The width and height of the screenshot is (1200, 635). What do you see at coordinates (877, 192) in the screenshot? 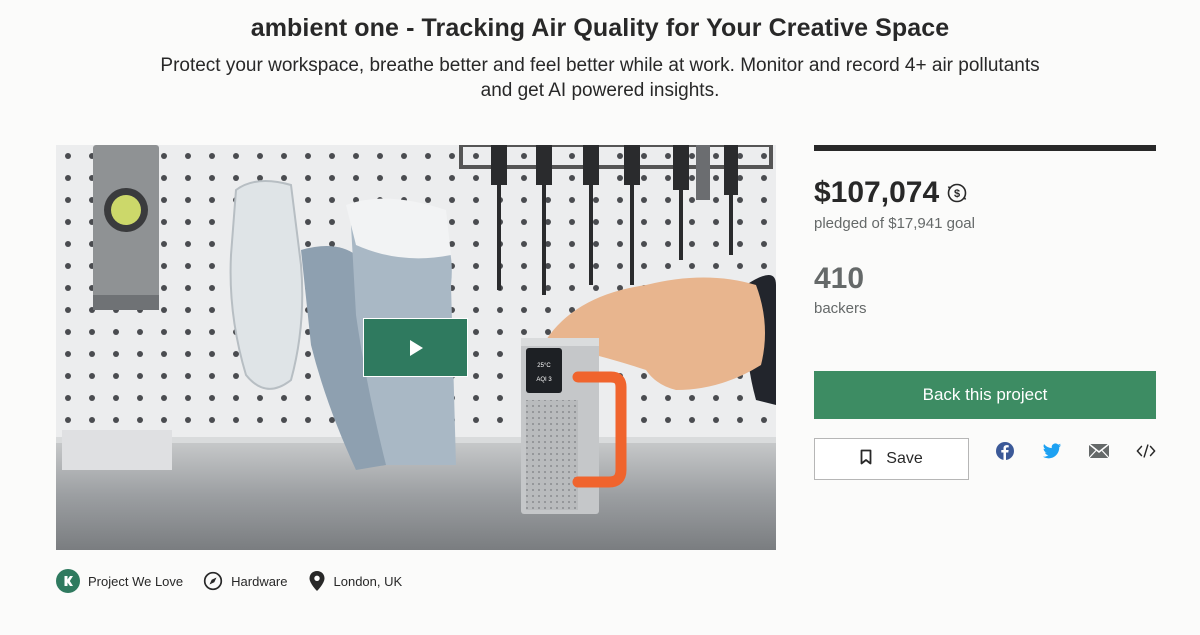
I see `pledged-amount: $107,074` at bounding box center [877, 192].